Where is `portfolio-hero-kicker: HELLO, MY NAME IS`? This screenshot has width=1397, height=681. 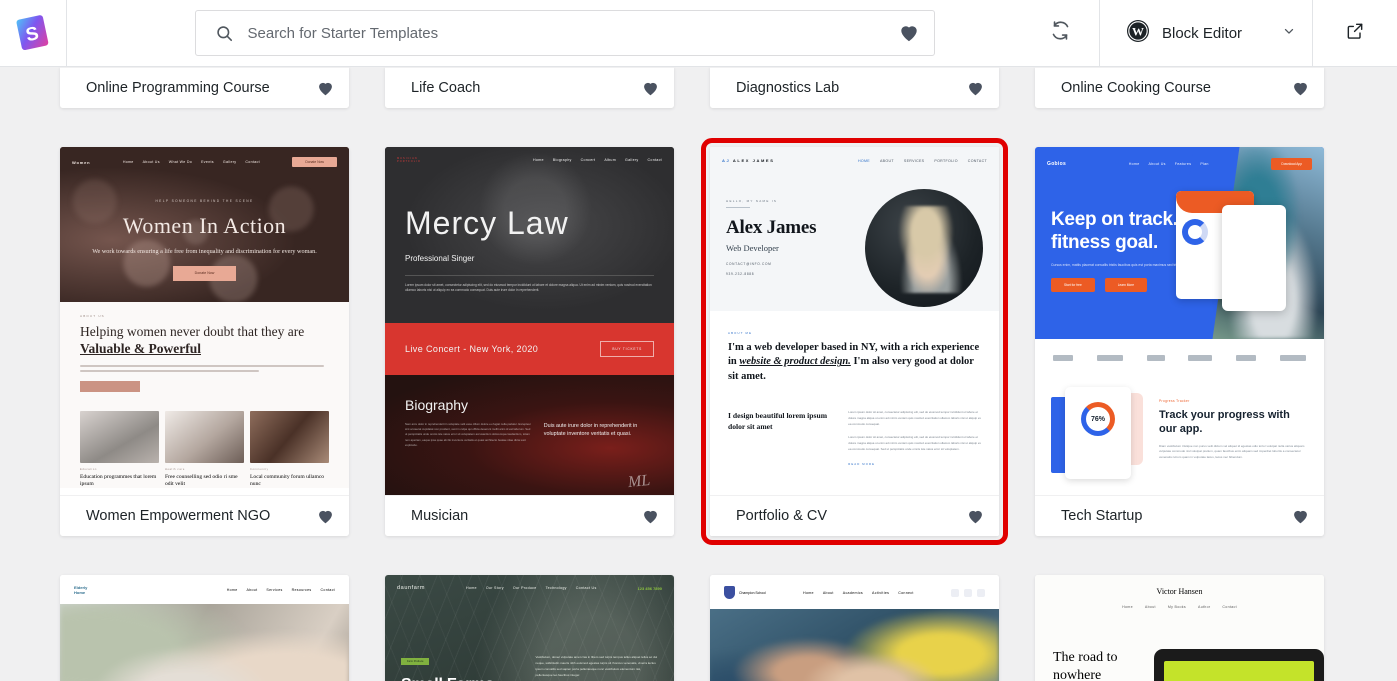
portfolio-hero-kicker: HELLO, MY NAME IS is located at coordinates (752, 201).